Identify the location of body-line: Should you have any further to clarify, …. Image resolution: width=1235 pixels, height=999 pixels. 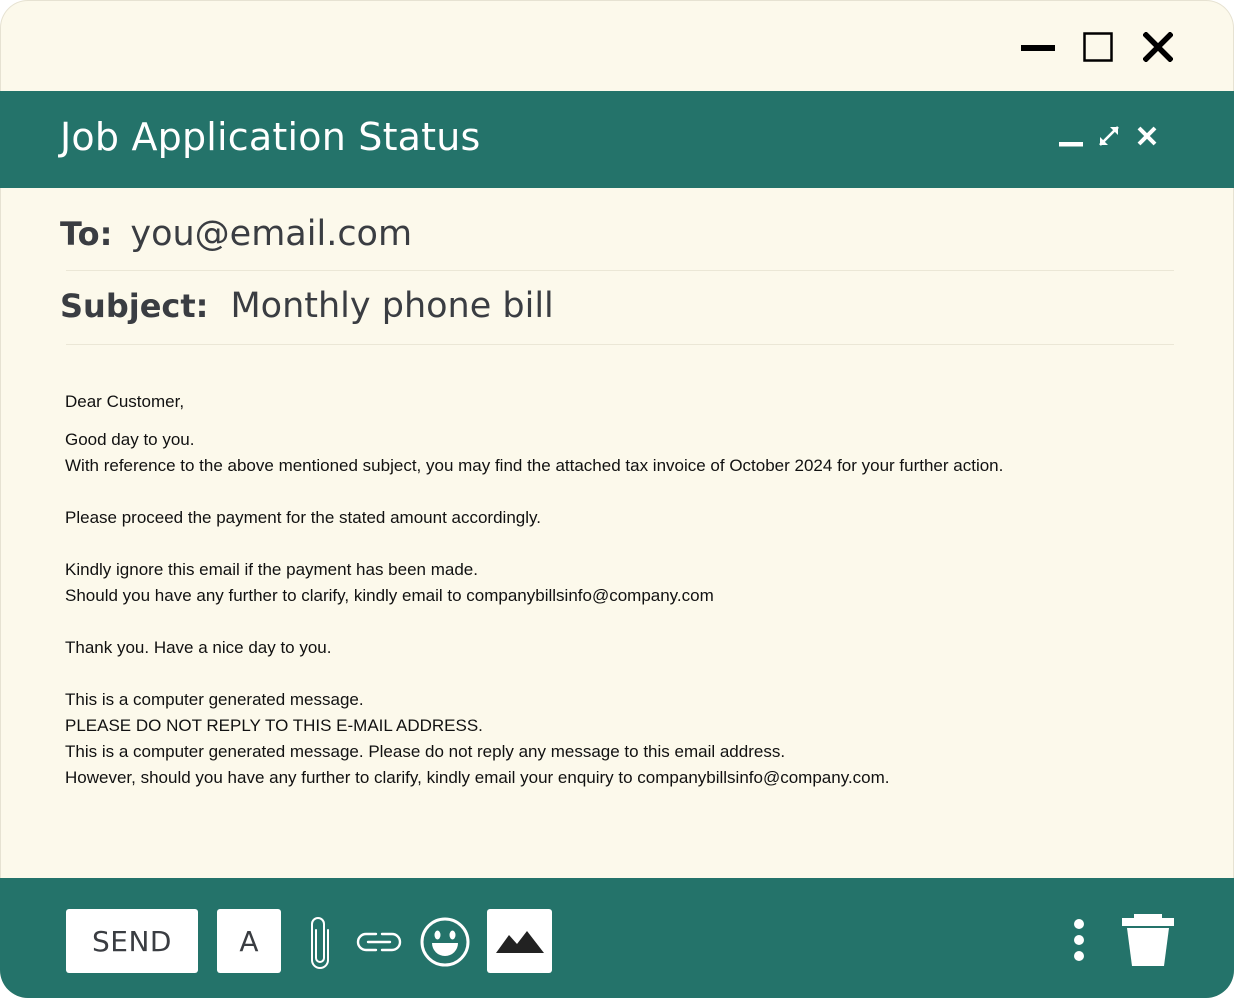
(389, 595).